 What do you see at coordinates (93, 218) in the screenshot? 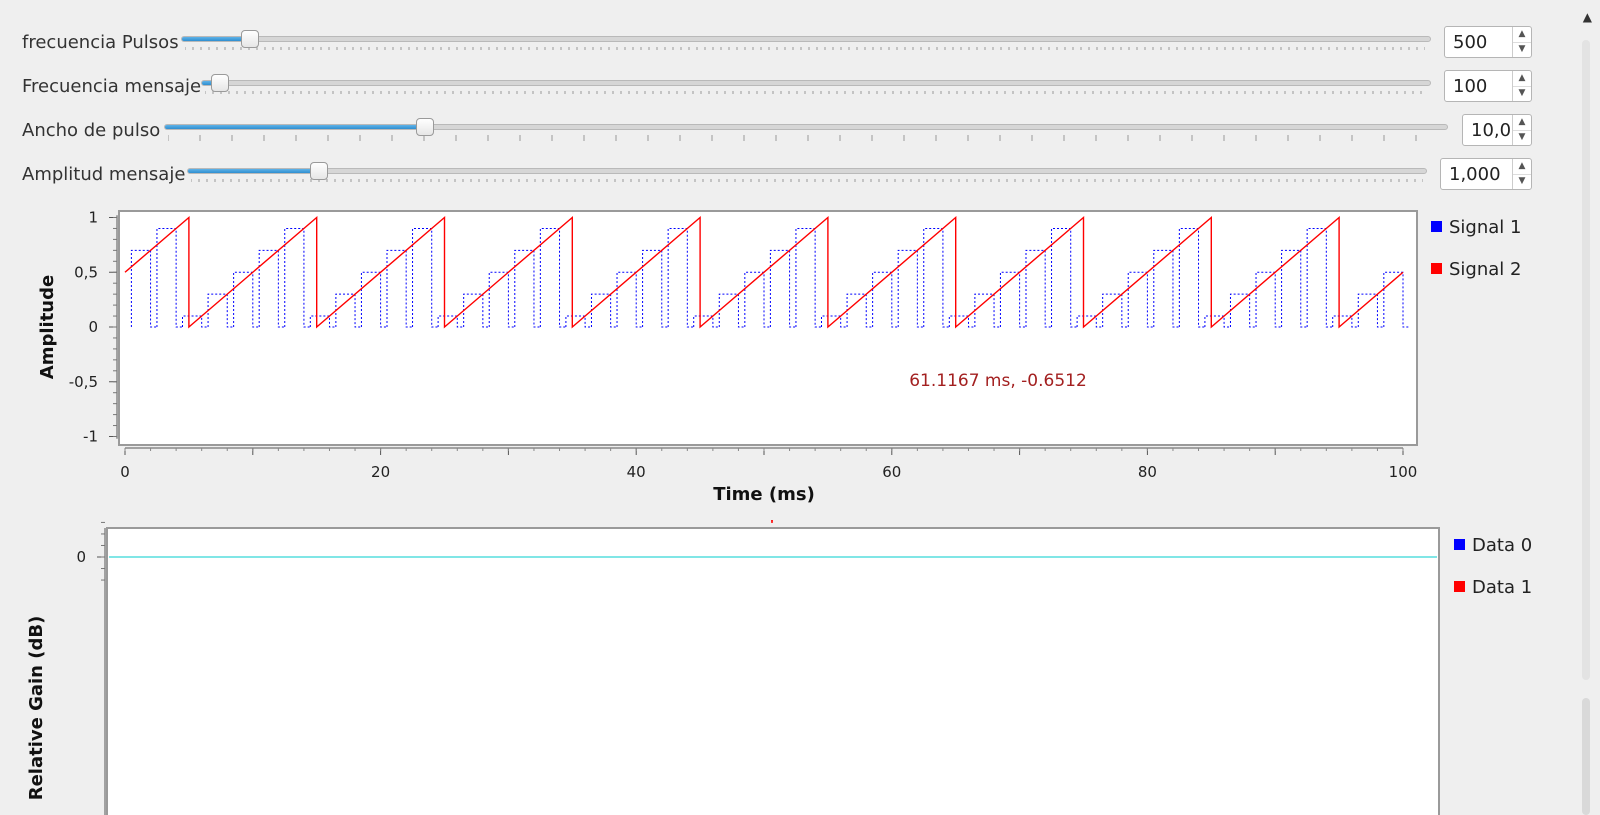
I see `y-tick-label: 1` at bounding box center [93, 218].